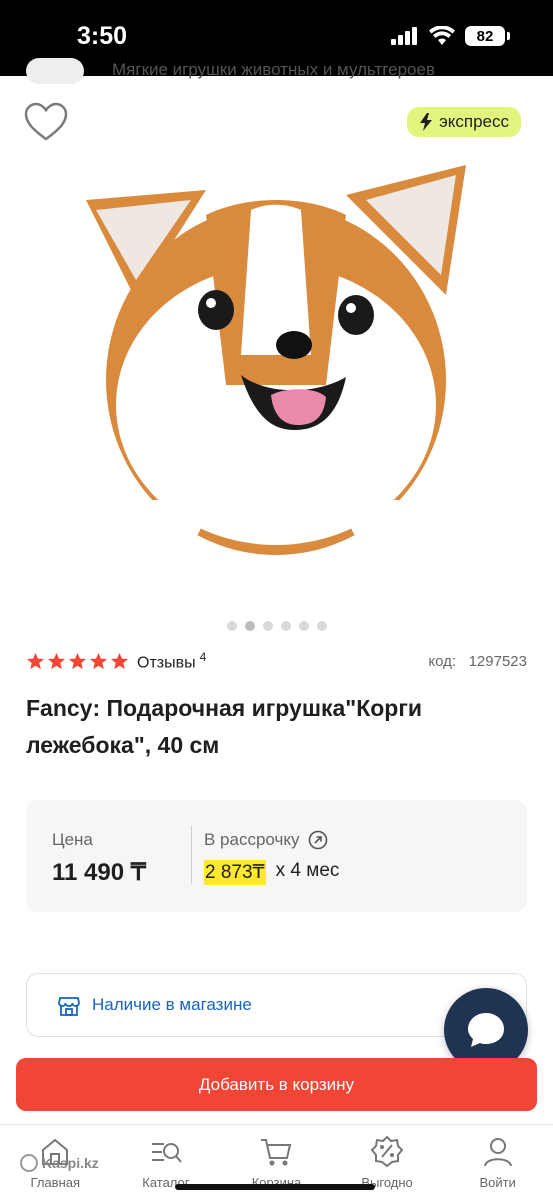  I want to click on arrow-circle-icon, so click(318, 840).